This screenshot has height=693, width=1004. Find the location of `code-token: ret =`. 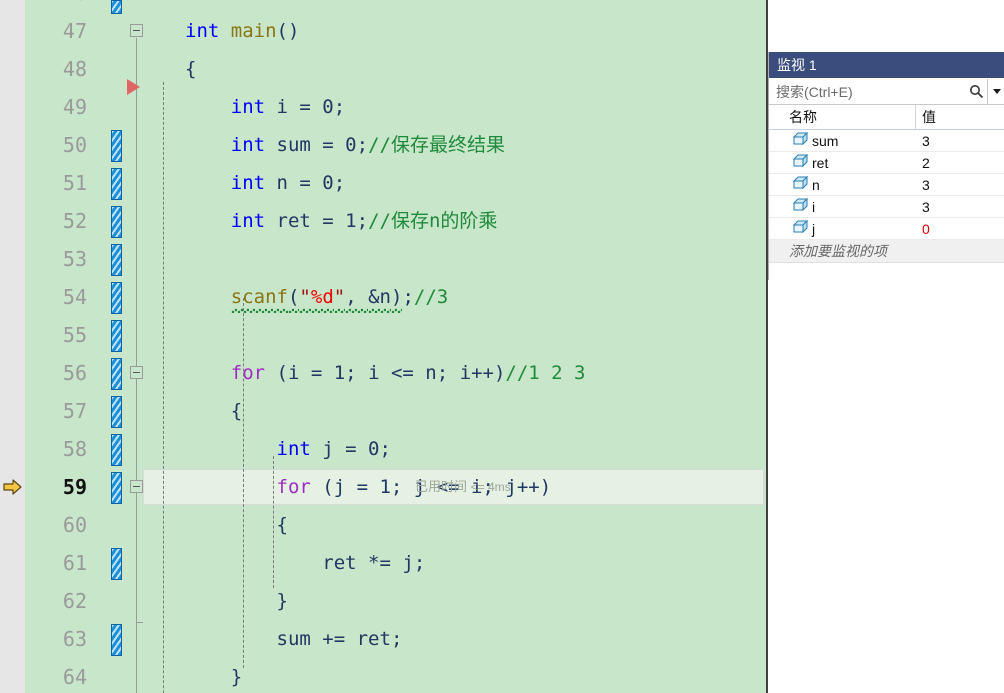

code-token: ret = is located at coordinates (311, 221).